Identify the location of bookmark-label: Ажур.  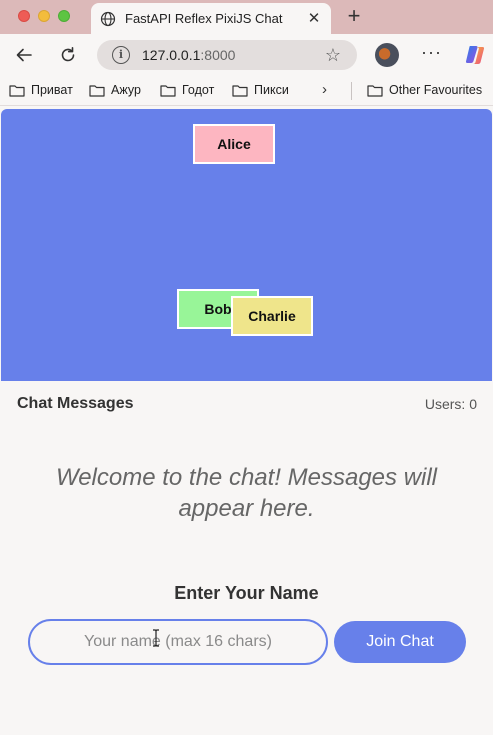
(126, 90).